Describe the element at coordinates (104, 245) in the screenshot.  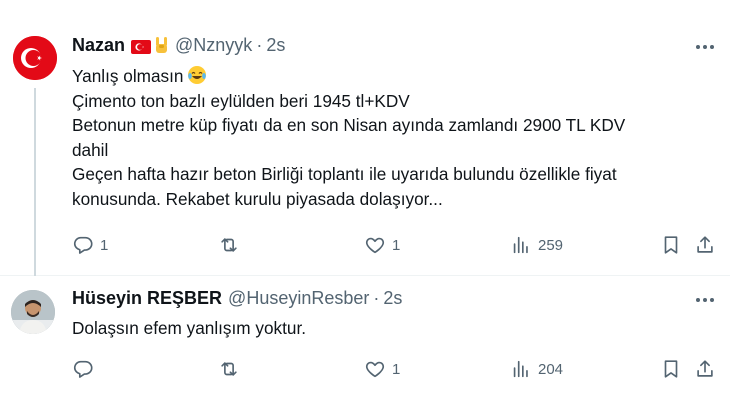
I see `reply-count: 1` at that location.